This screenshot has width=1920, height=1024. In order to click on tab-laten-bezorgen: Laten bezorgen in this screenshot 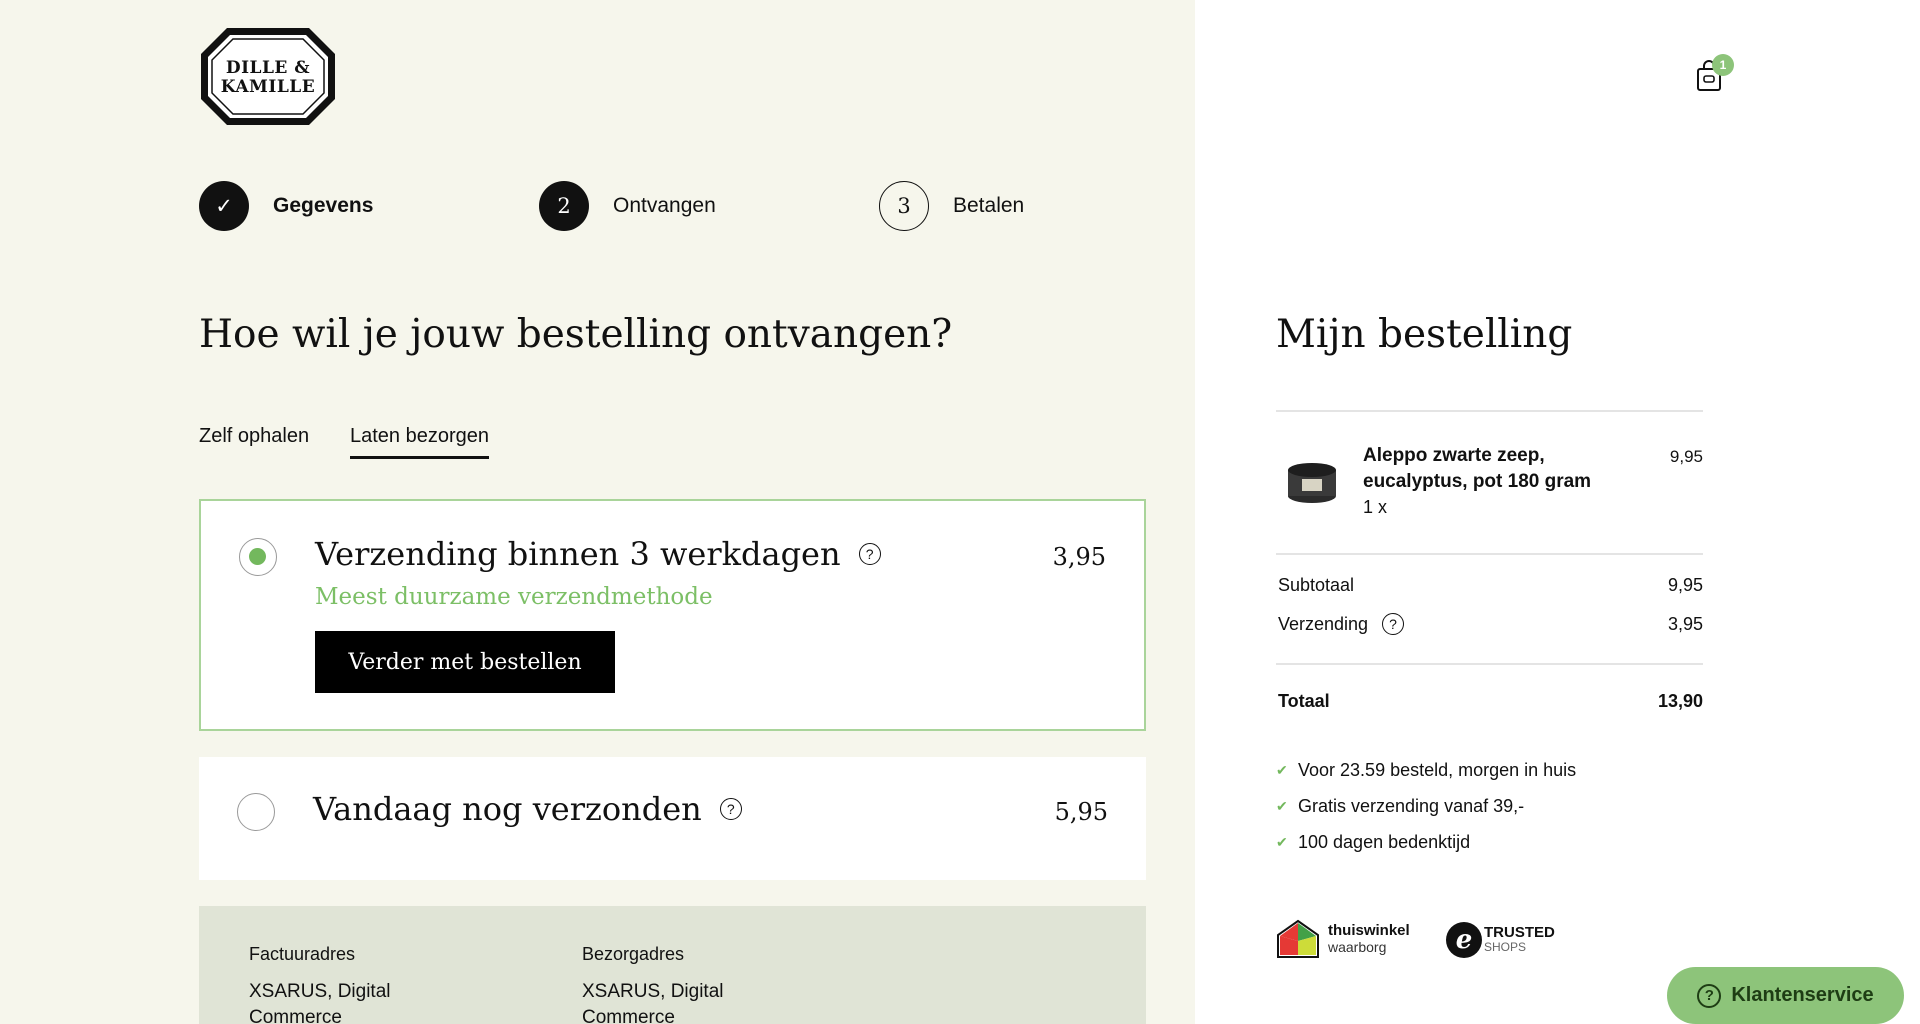, I will do `click(420, 442)`.